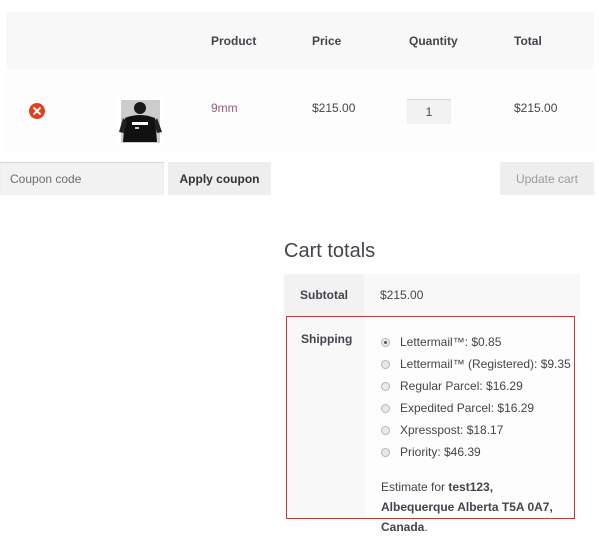 The width and height of the screenshot is (599, 537). I want to click on shipping-option-label: Priority: $46.39, so click(440, 452).